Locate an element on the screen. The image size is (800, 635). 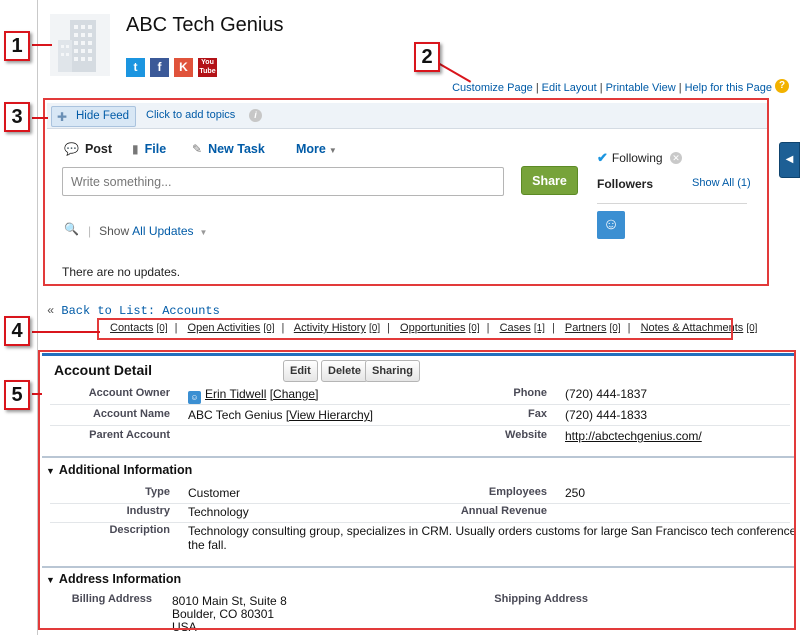
unfollow-icon: ✕ is located at coordinates (676, 158).